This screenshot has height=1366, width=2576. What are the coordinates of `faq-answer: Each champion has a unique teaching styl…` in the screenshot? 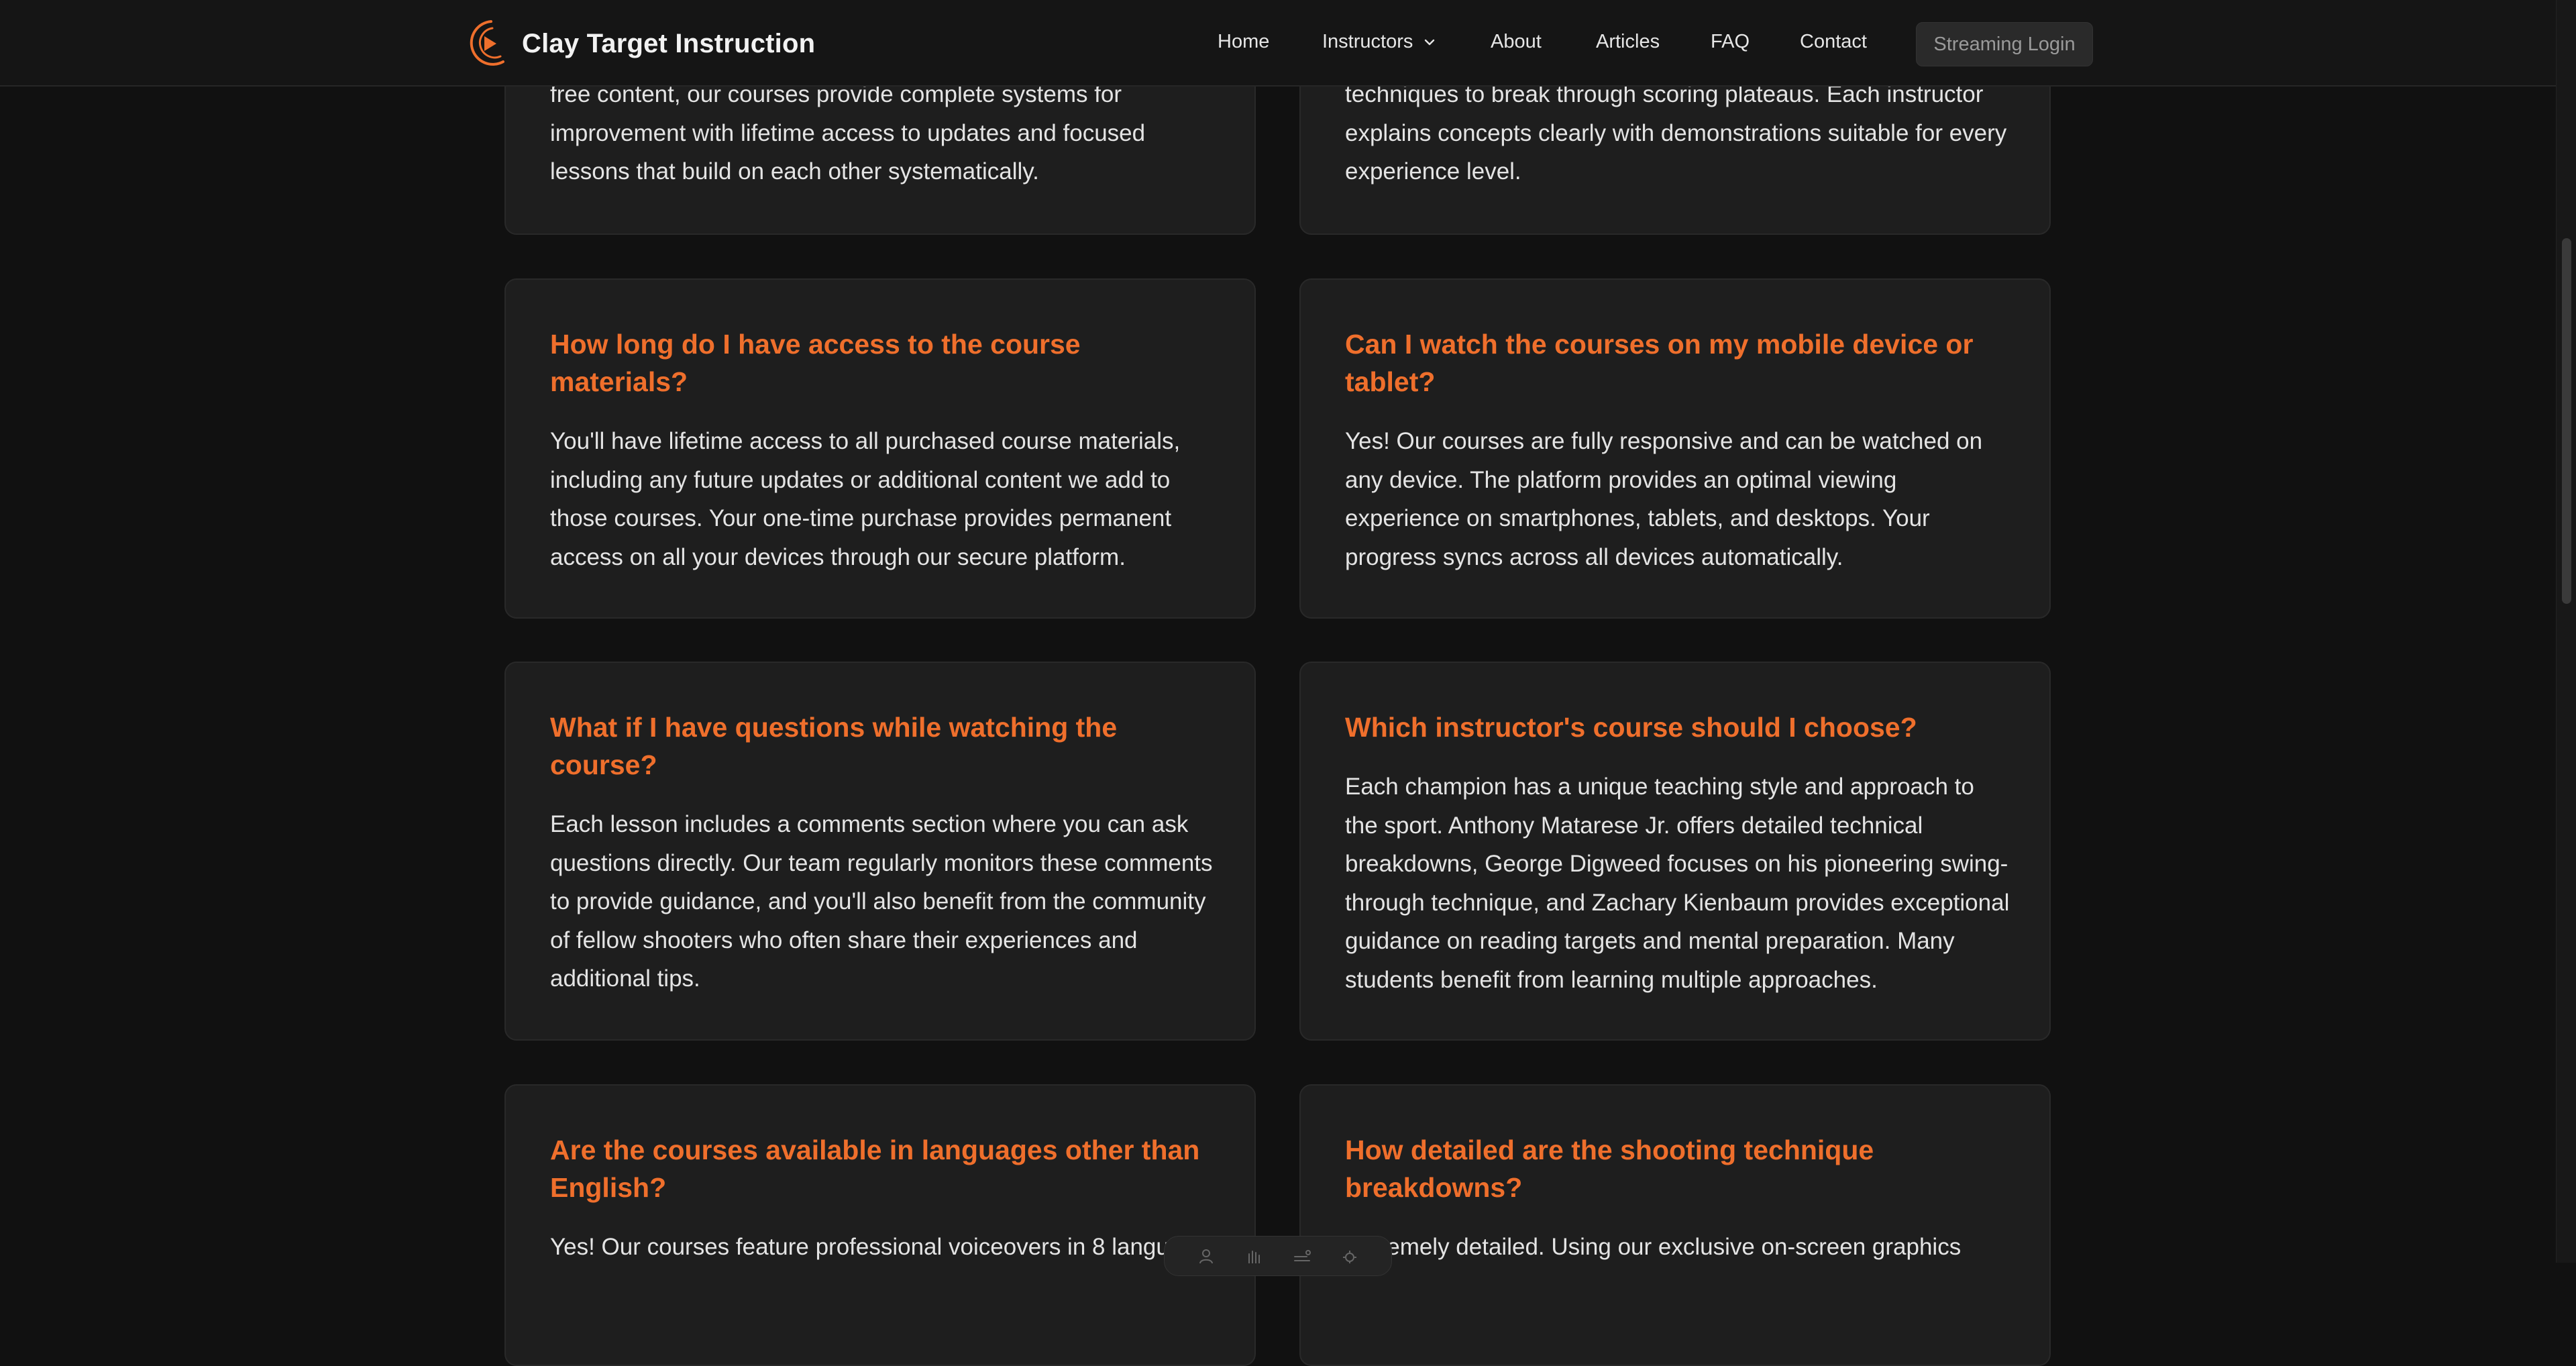 It's located at (1677, 883).